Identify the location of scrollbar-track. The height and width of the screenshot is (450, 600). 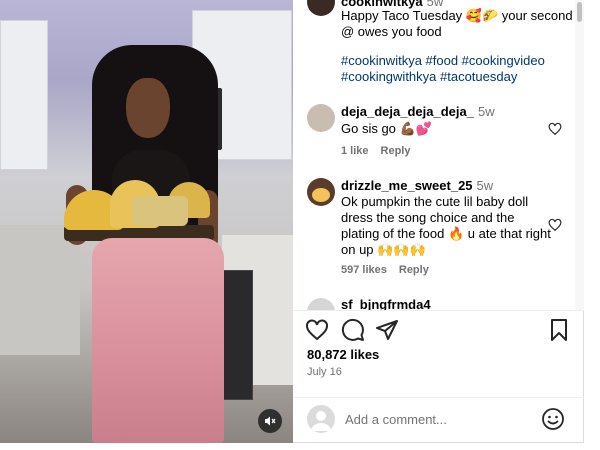
(579, 155).